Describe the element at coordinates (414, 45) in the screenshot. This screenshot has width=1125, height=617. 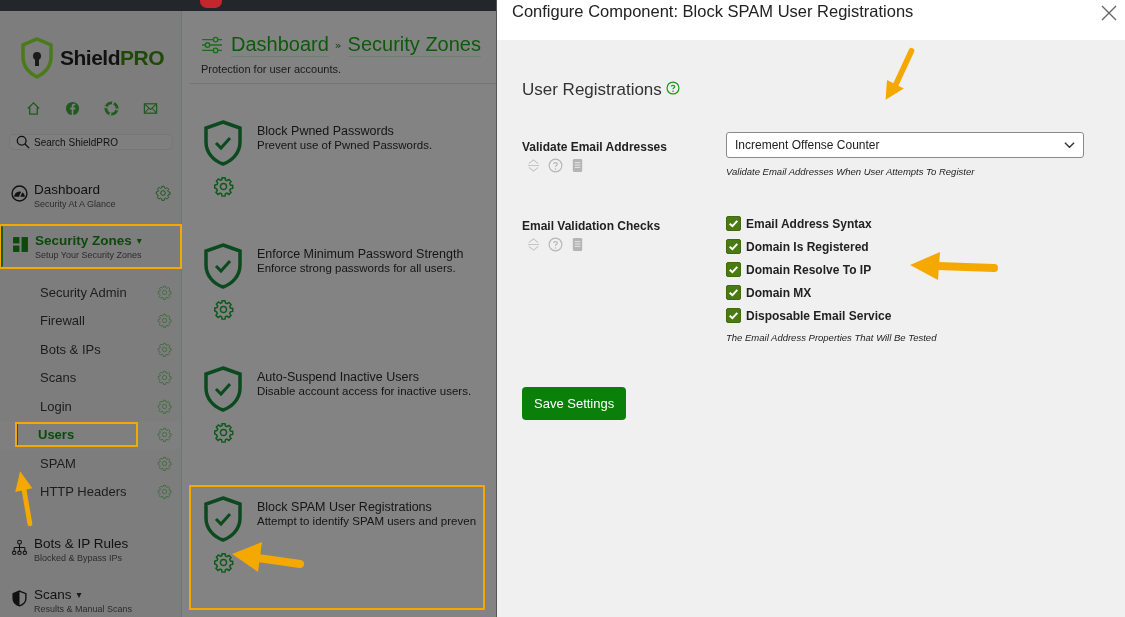
I see `breadcrumb-link: Security Zones` at that location.